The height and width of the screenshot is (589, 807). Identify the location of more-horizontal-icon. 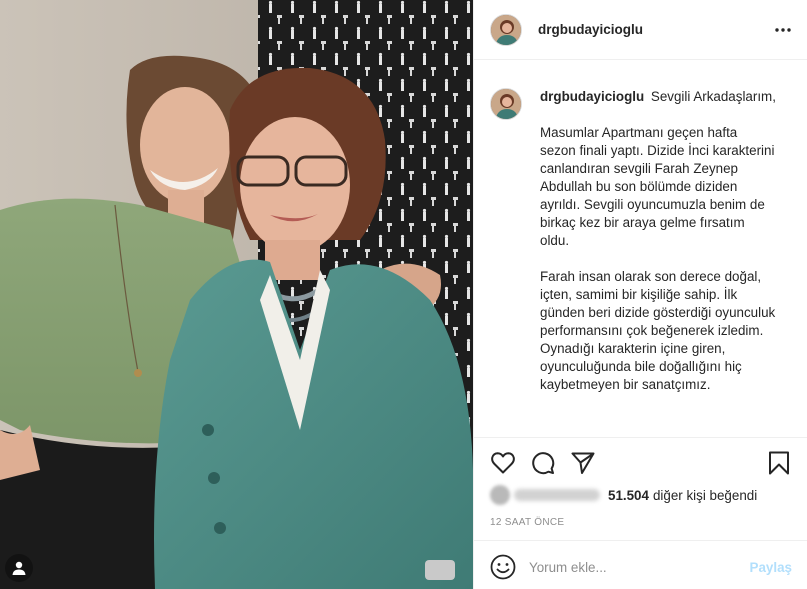
(783, 30).